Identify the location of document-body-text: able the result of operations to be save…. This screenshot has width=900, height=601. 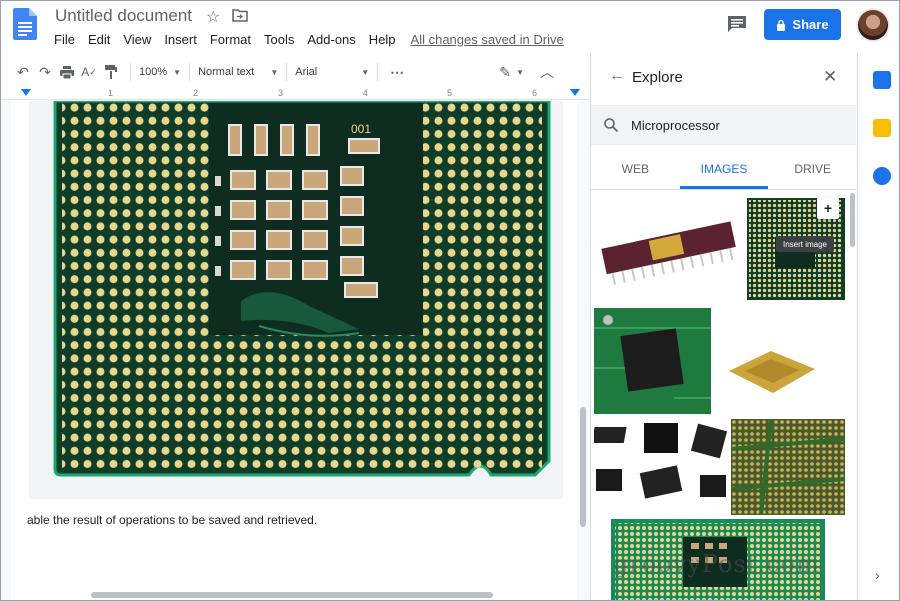
(172, 520).